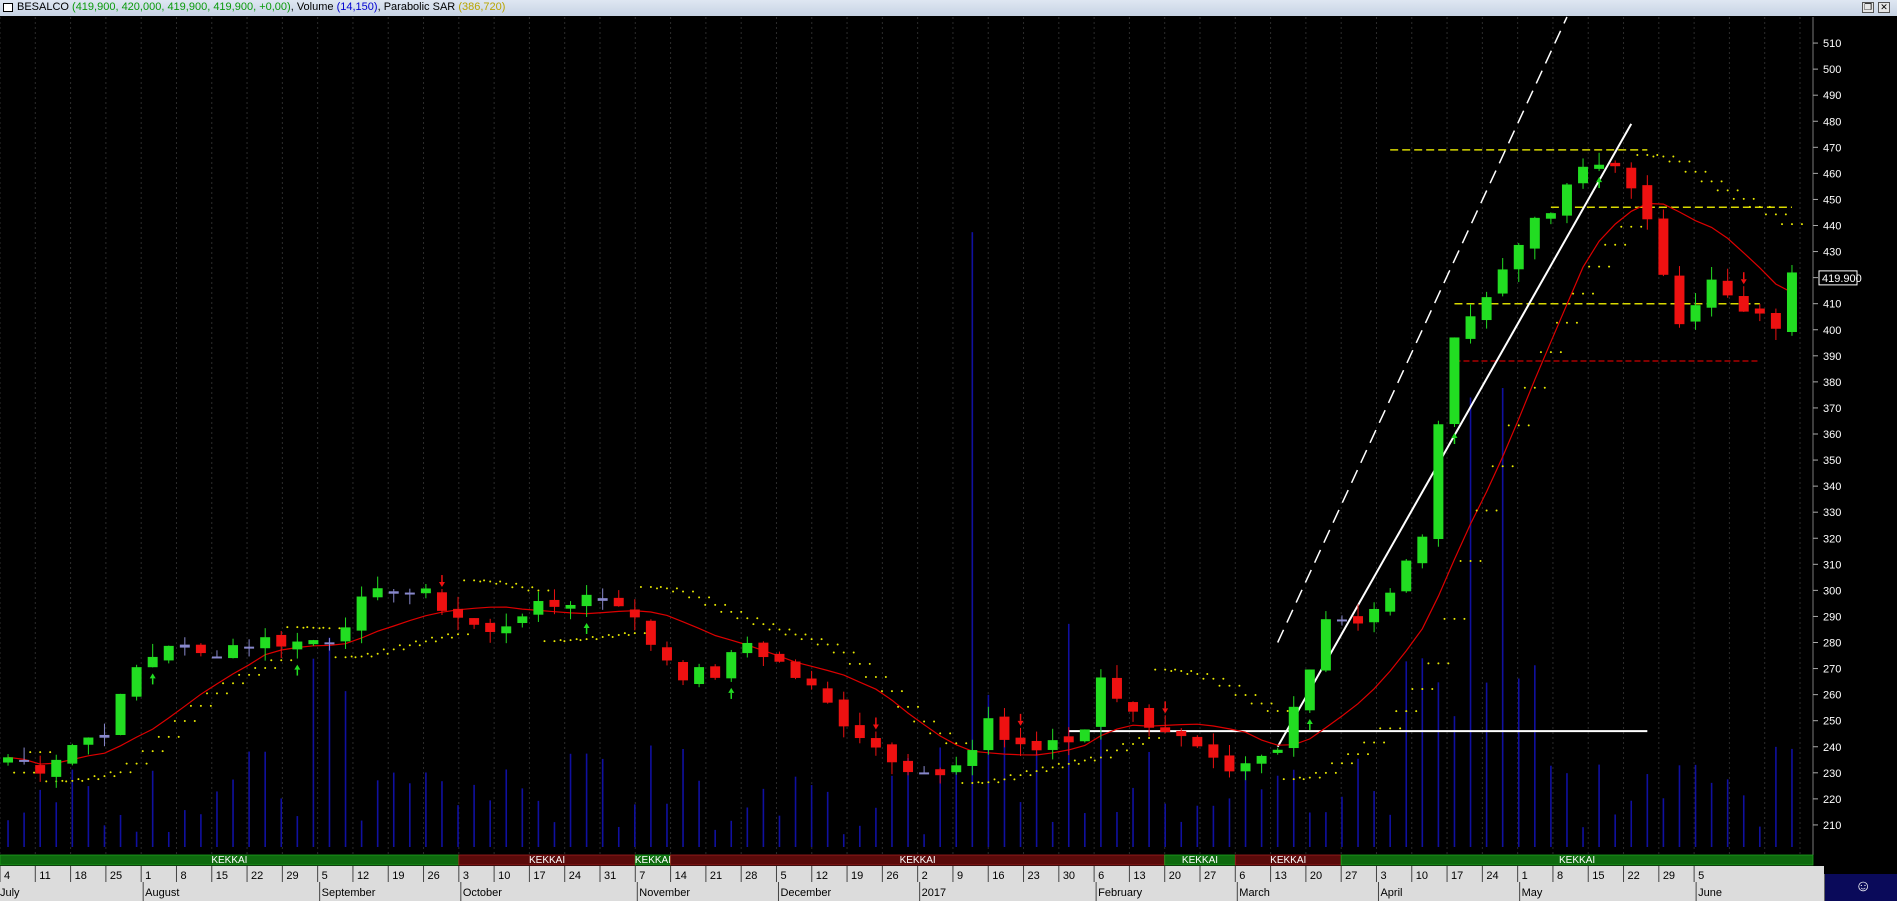 This screenshot has height=901, width=1897. What do you see at coordinates (482, 893) in the screenshot?
I see `month-label: October` at bounding box center [482, 893].